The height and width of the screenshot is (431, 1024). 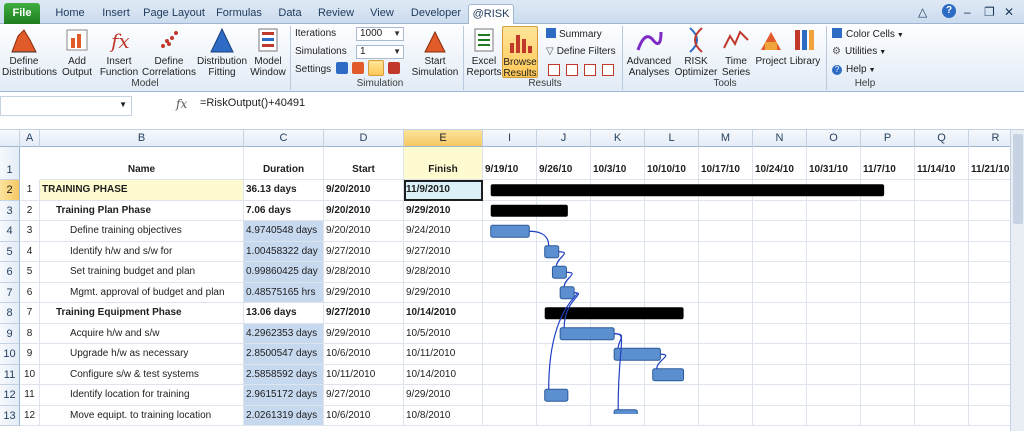 I want to click on window-minimize-icon: –, so click(x=967, y=12).